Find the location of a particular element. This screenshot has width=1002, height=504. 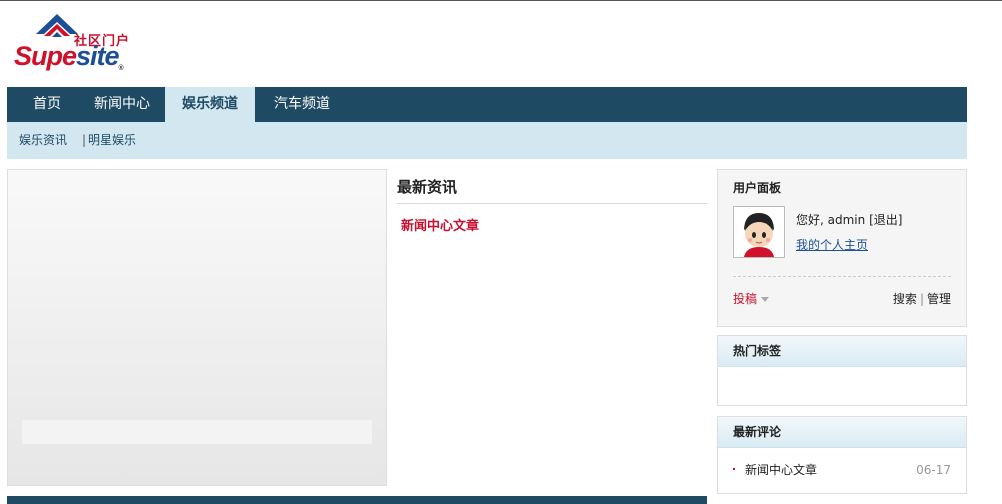

user-panel-title: 用户面板 is located at coordinates (757, 188).